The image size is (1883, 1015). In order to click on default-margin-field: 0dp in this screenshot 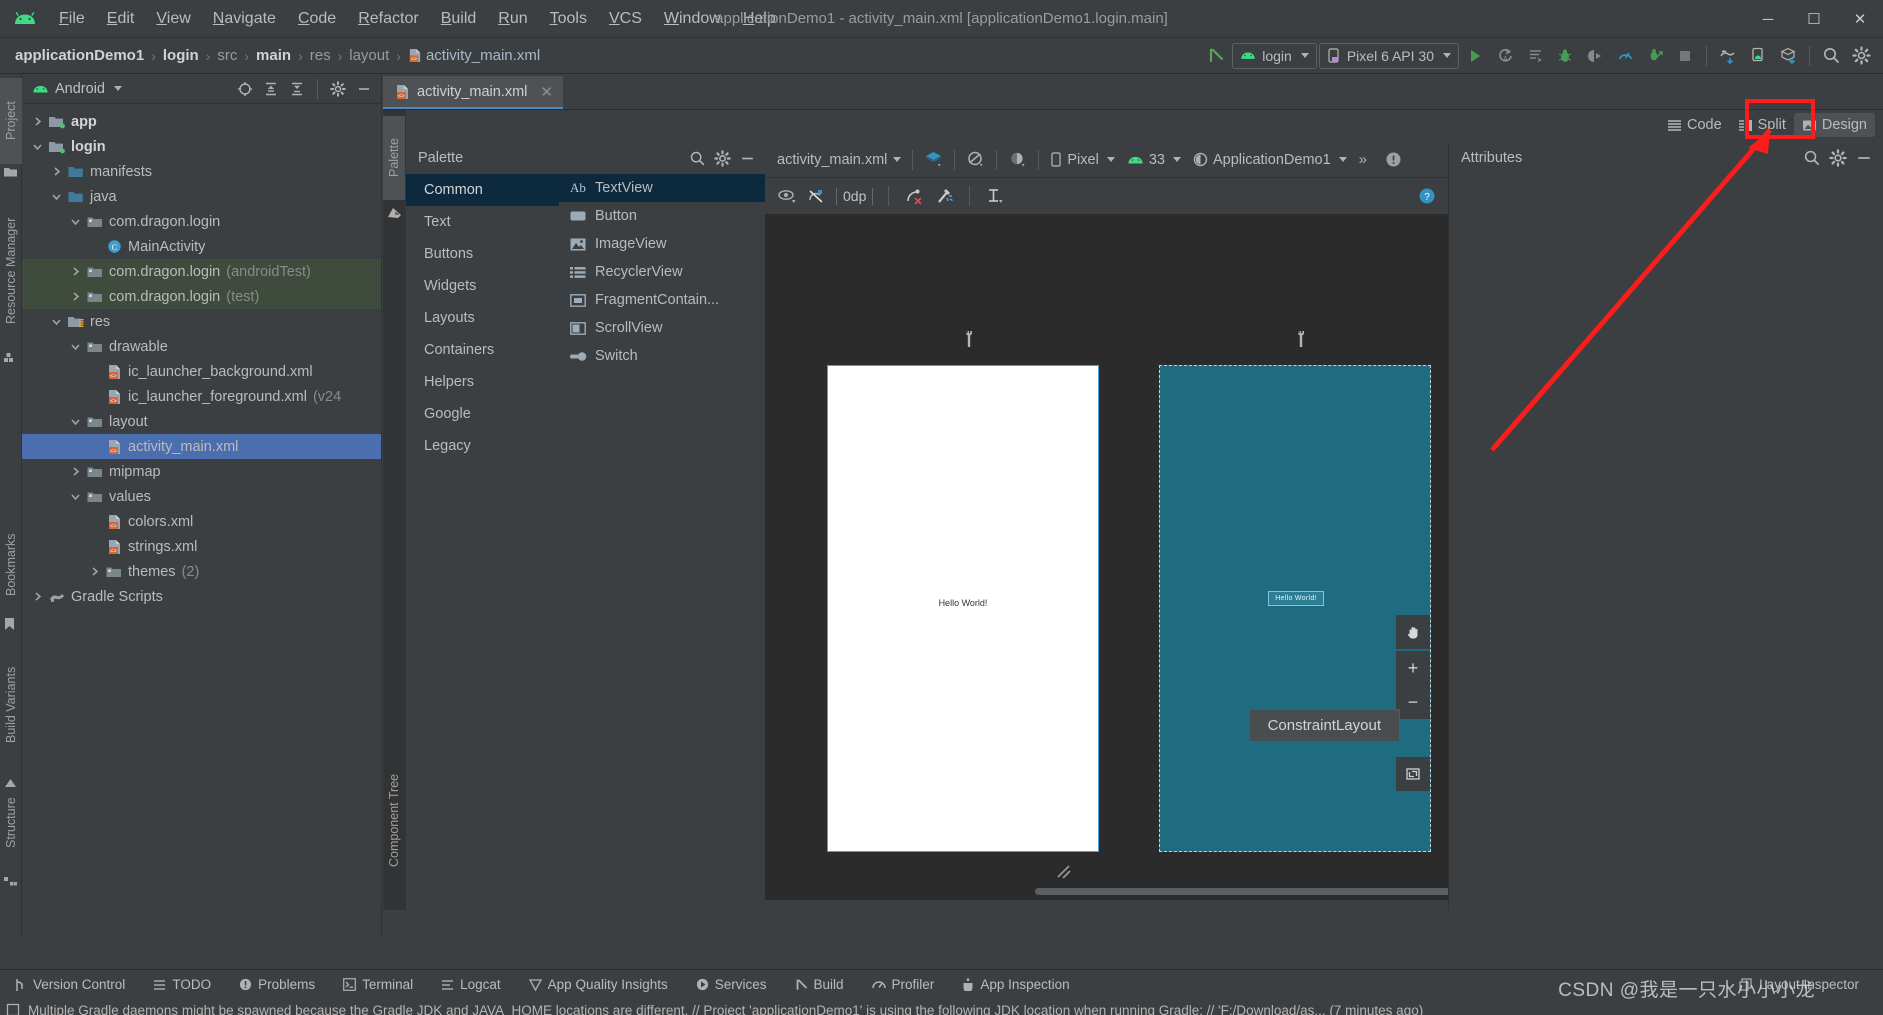, I will do `click(855, 196)`.